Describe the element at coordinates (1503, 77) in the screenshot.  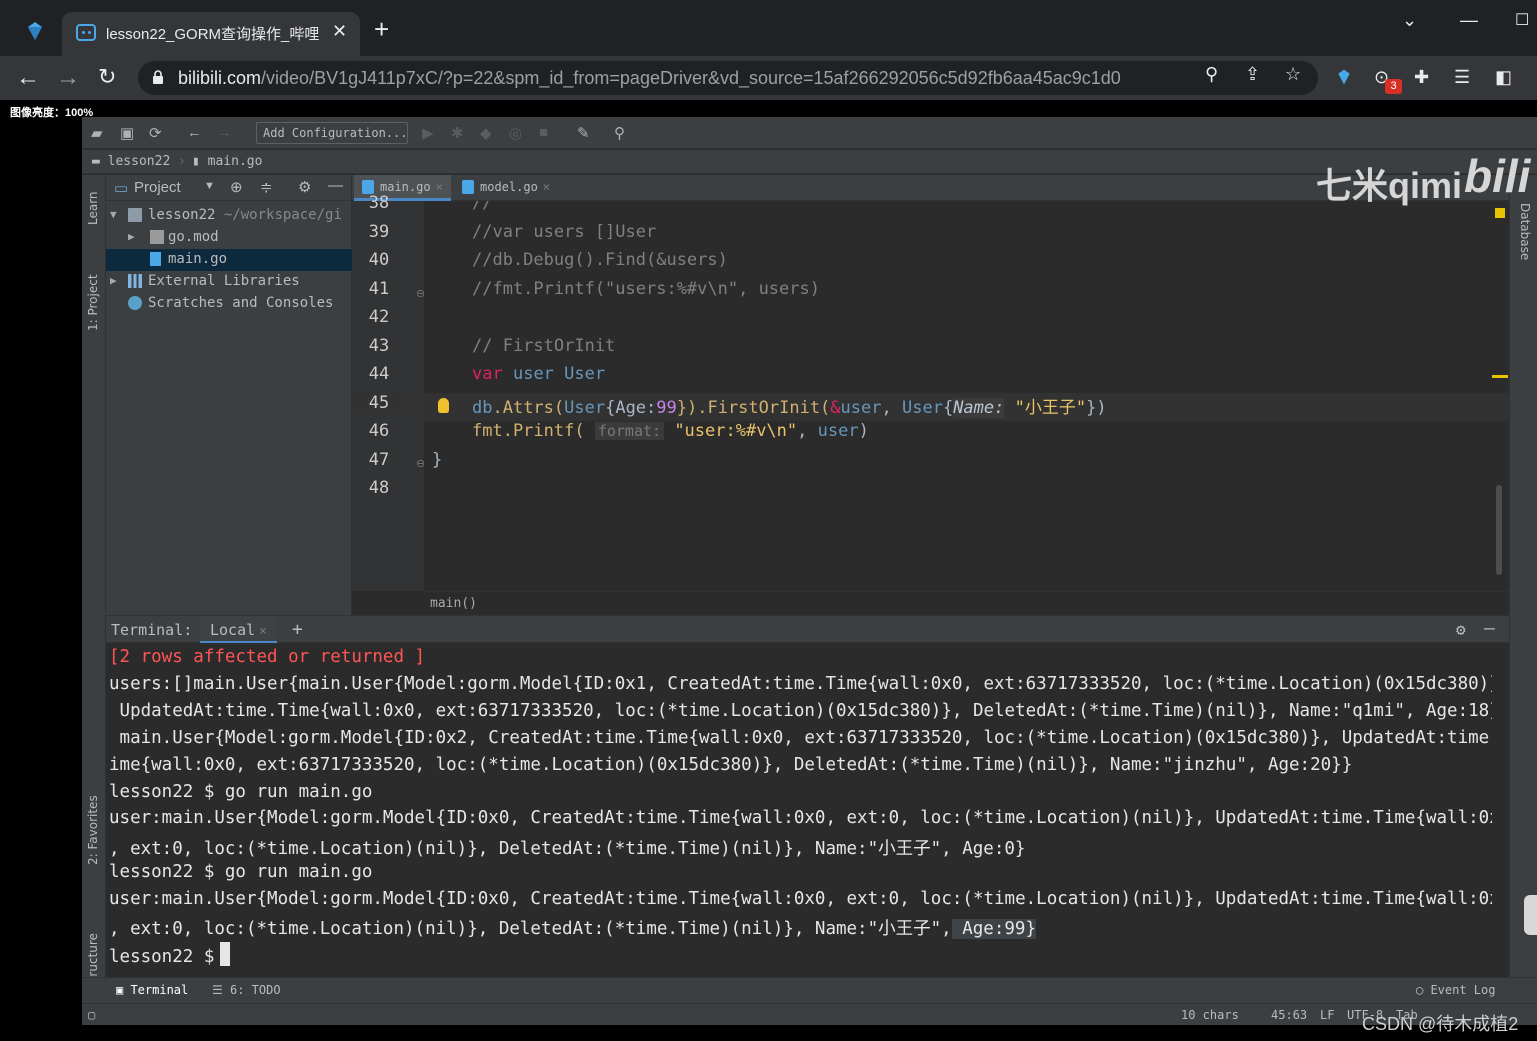
I see `side-panel-icon: ◧` at that location.